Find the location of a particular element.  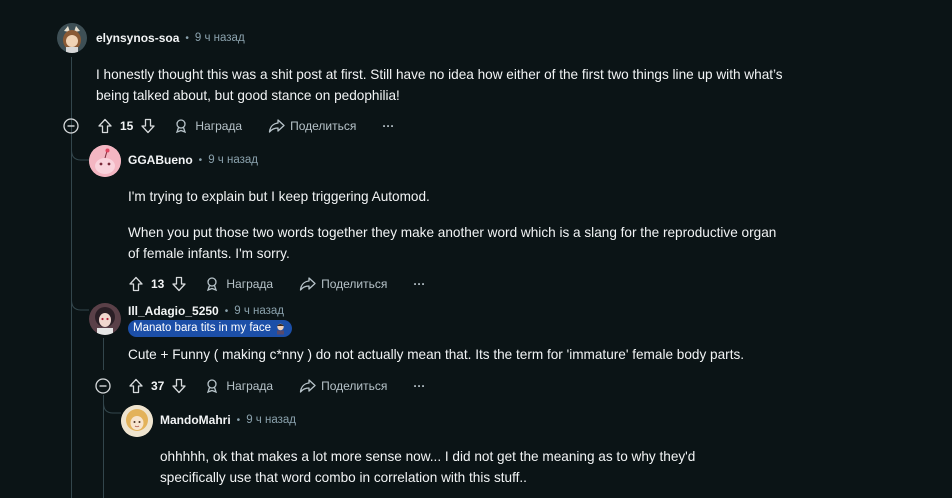

comment-actions: 13 Награда Поделиться ··· is located at coordinates (276, 284).